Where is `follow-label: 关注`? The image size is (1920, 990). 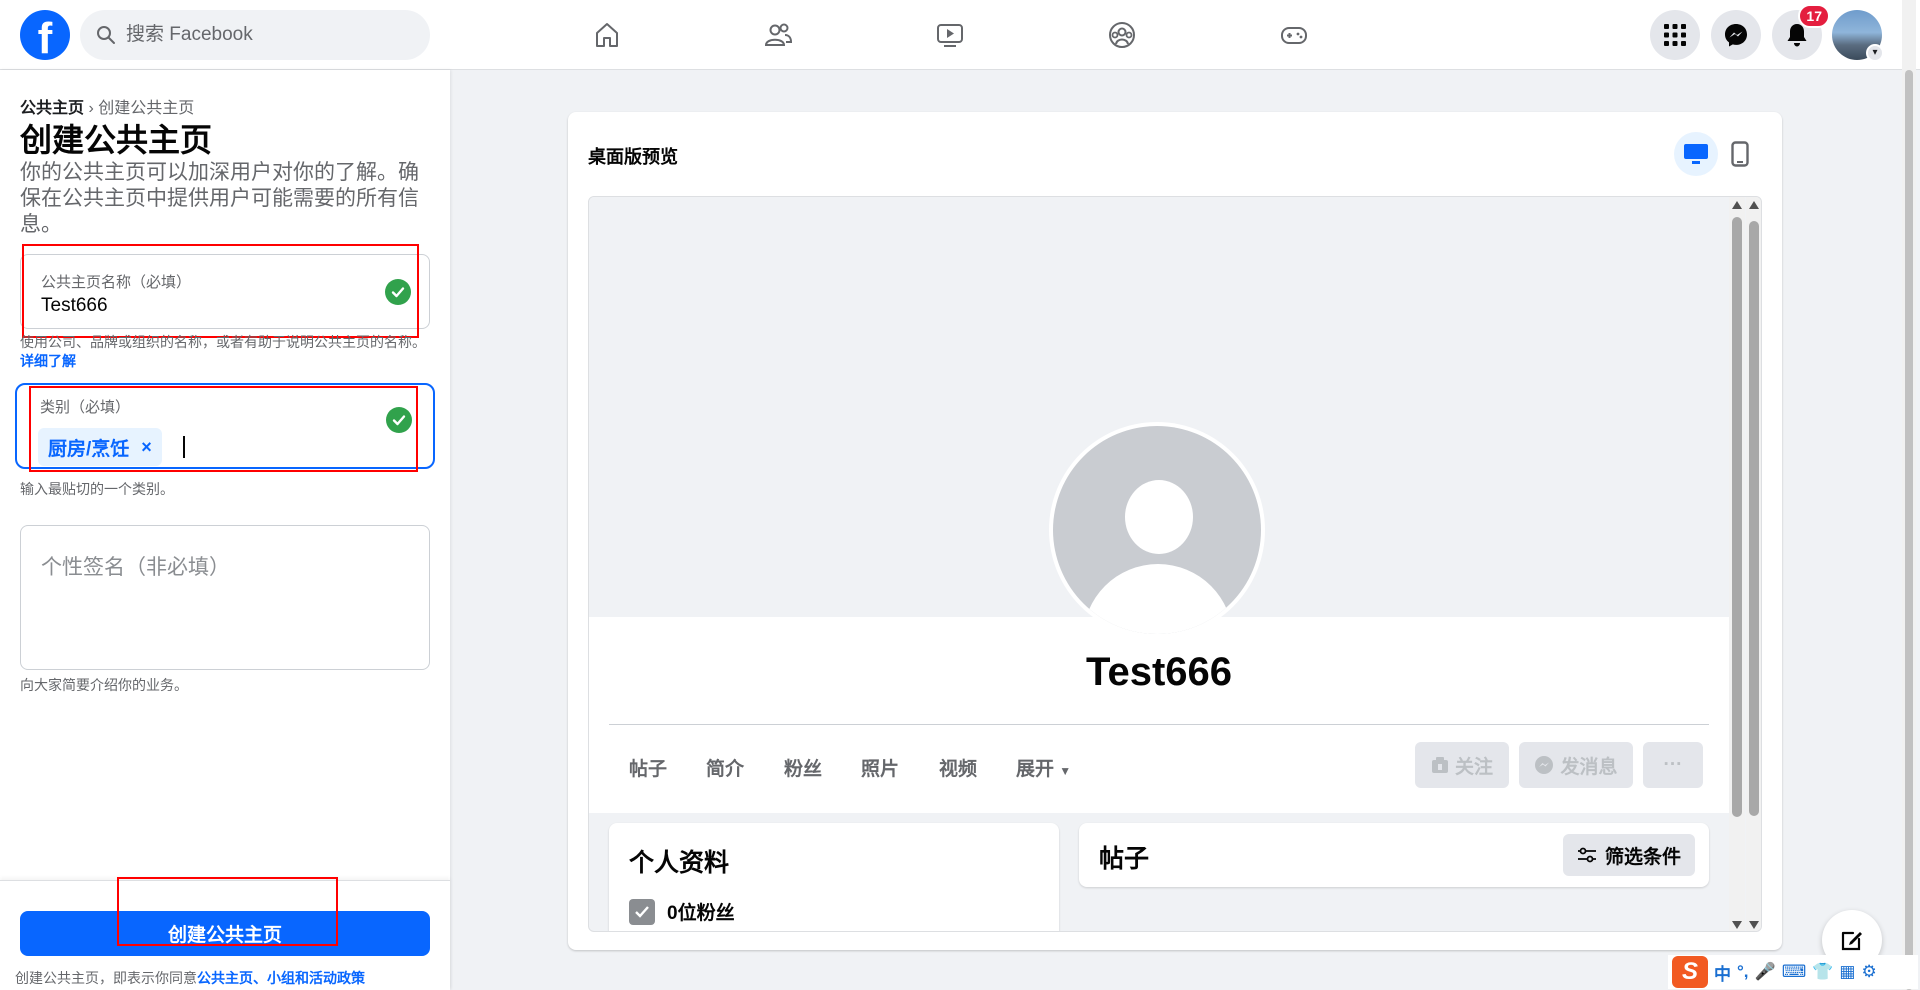
follow-label: 关注 is located at coordinates (1473, 767).